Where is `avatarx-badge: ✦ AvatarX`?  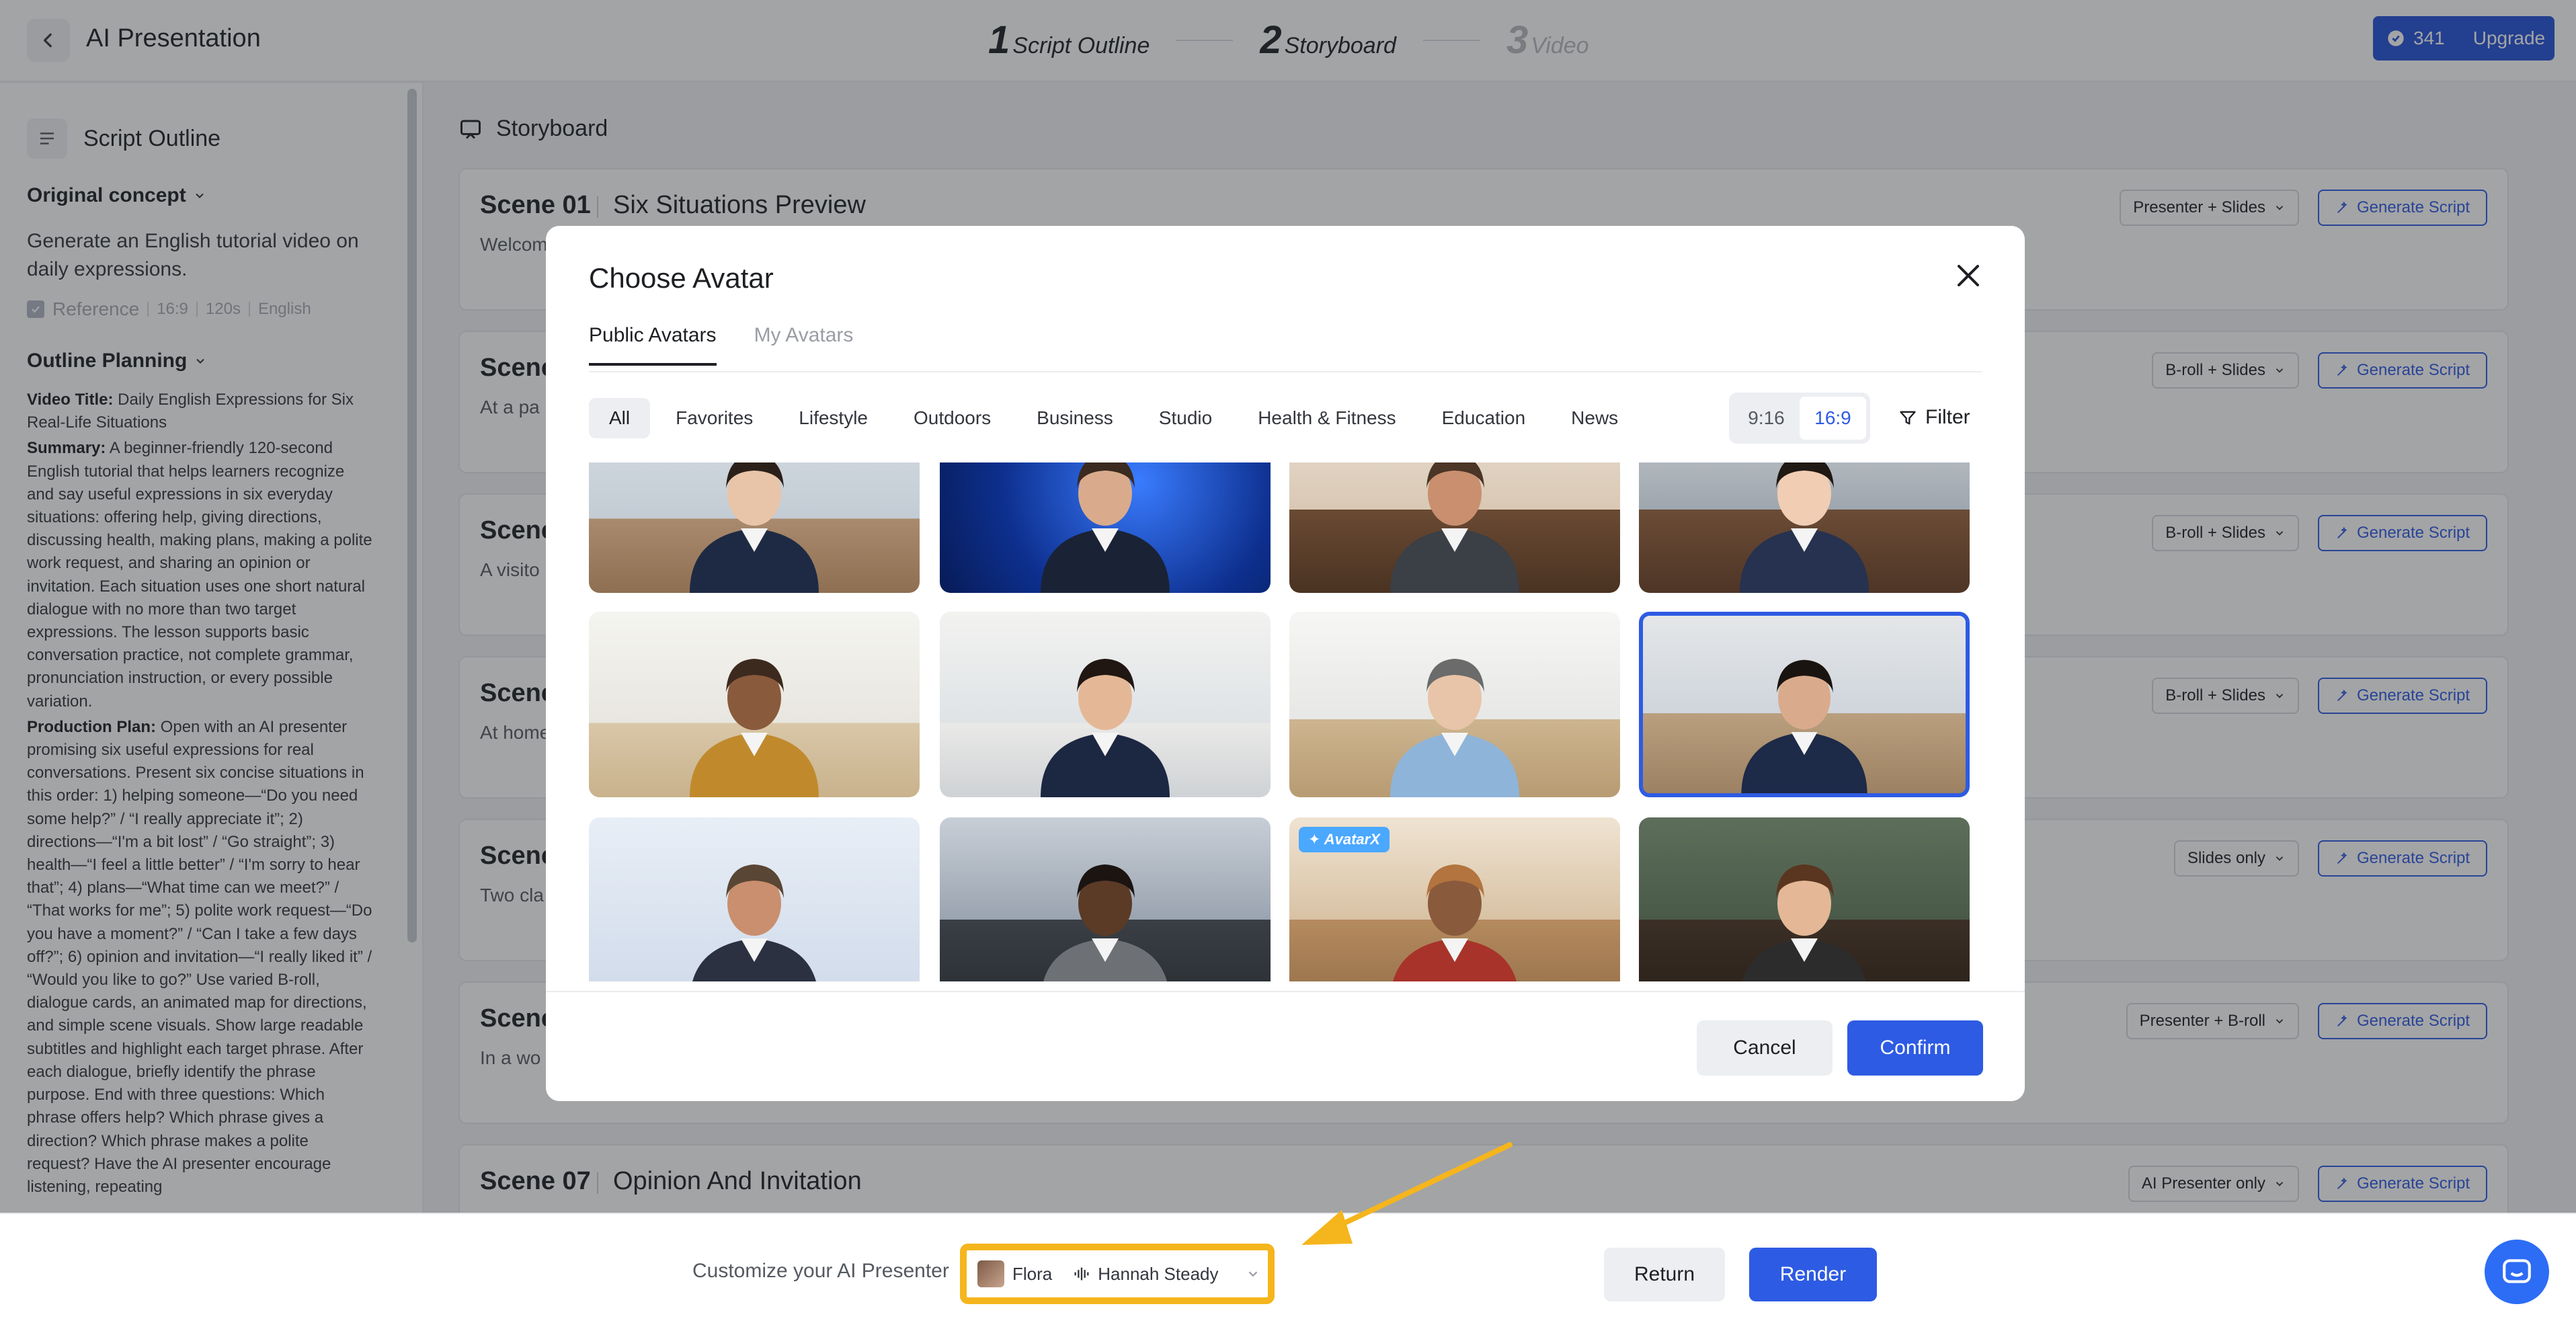
avatarx-badge: ✦ AvatarX is located at coordinates (1344, 839).